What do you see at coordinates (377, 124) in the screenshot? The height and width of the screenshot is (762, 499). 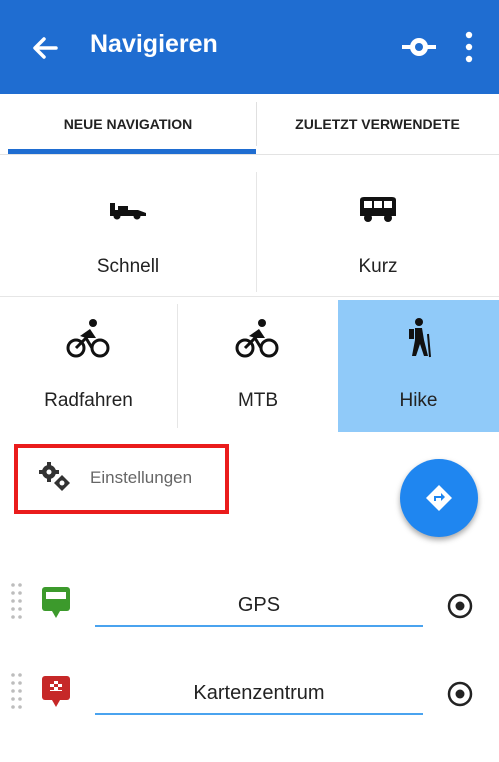 I see `tab-recently-used: ZULETZT VERWENDETE` at bounding box center [377, 124].